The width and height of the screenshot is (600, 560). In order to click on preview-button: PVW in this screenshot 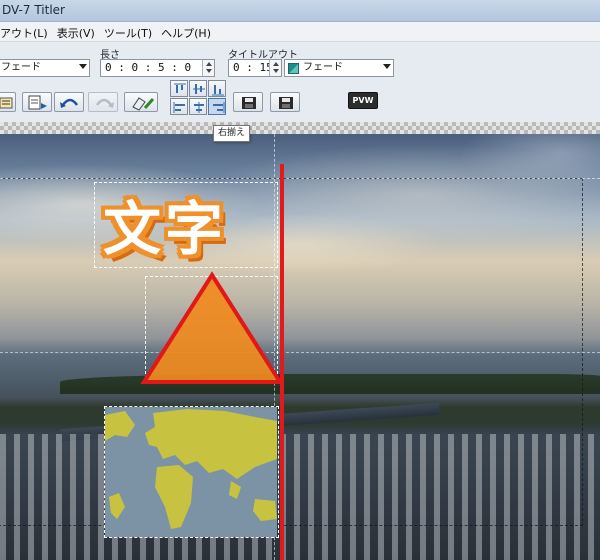, I will do `click(363, 100)`.